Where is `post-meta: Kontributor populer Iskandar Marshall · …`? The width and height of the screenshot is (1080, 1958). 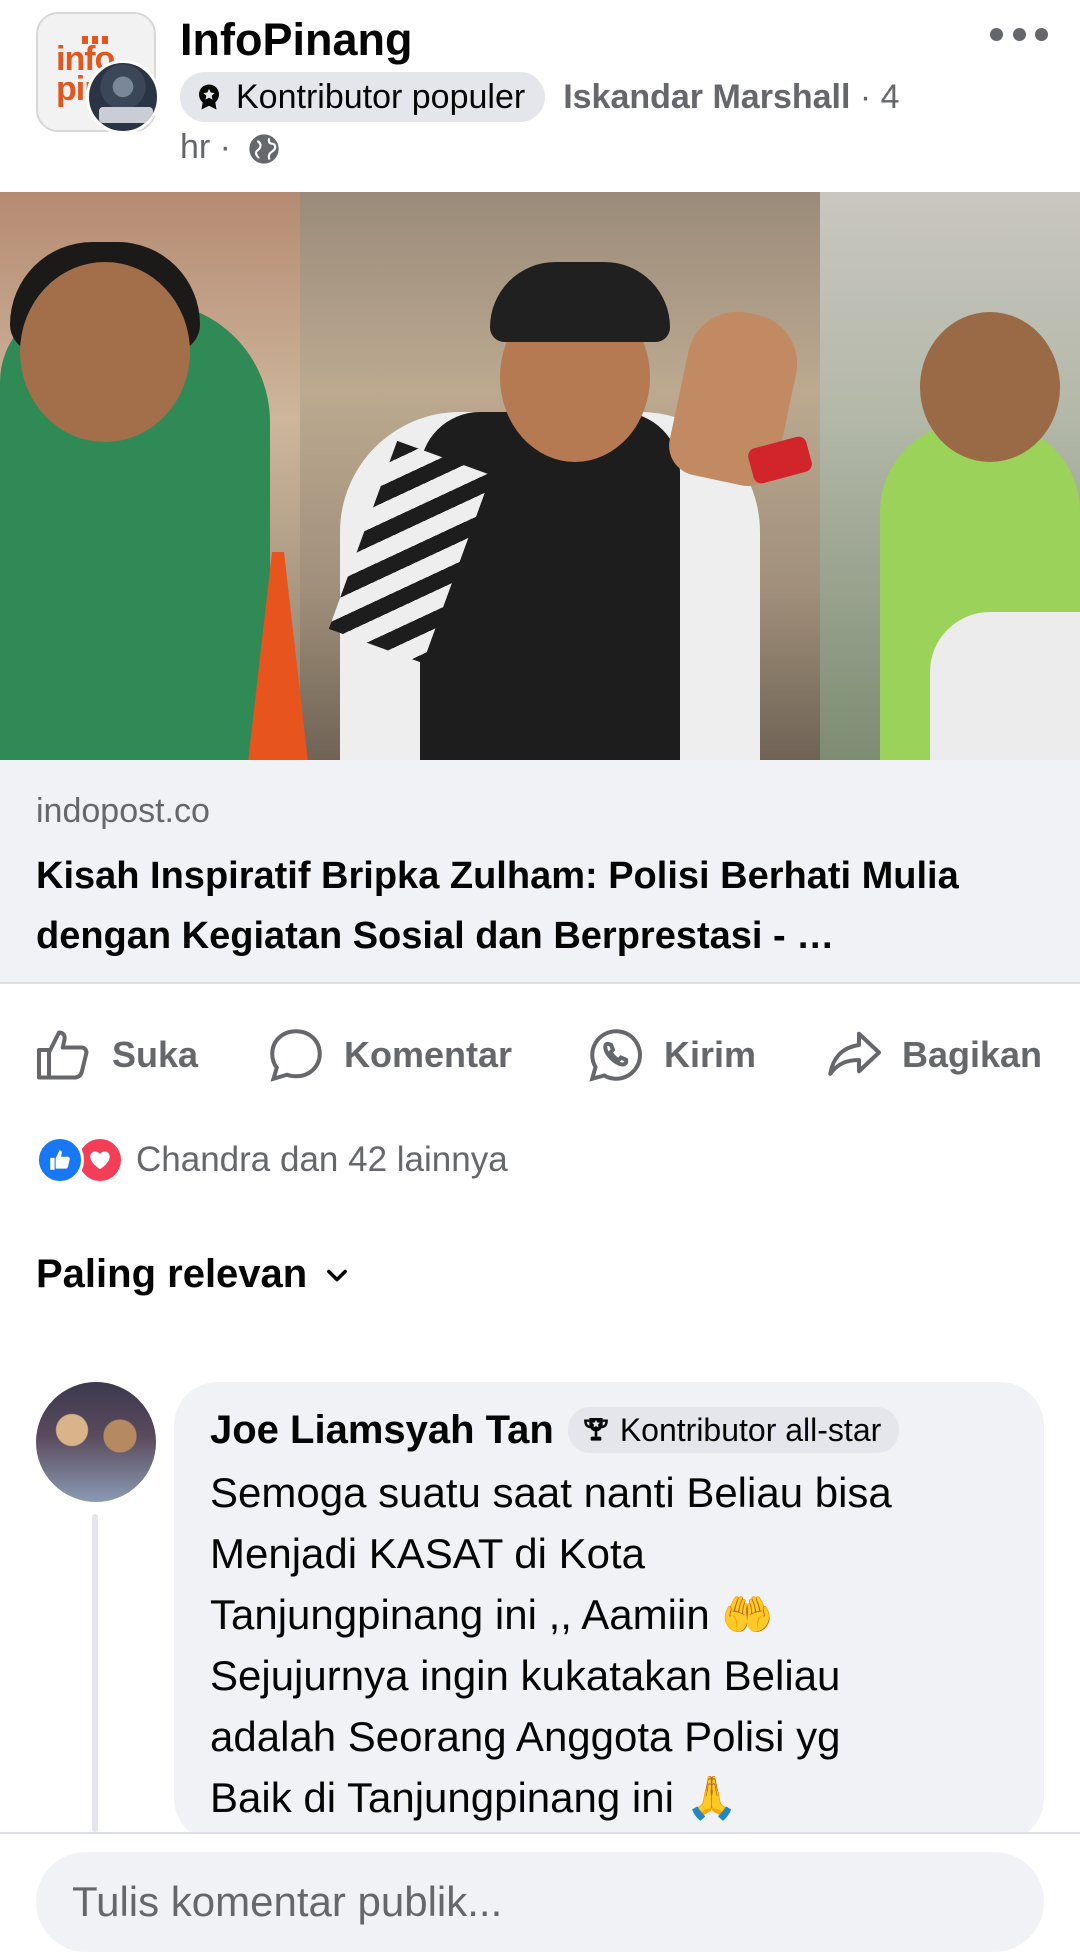
post-meta: Kontributor populer Iskandar Marshall · … is located at coordinates (610, 122).